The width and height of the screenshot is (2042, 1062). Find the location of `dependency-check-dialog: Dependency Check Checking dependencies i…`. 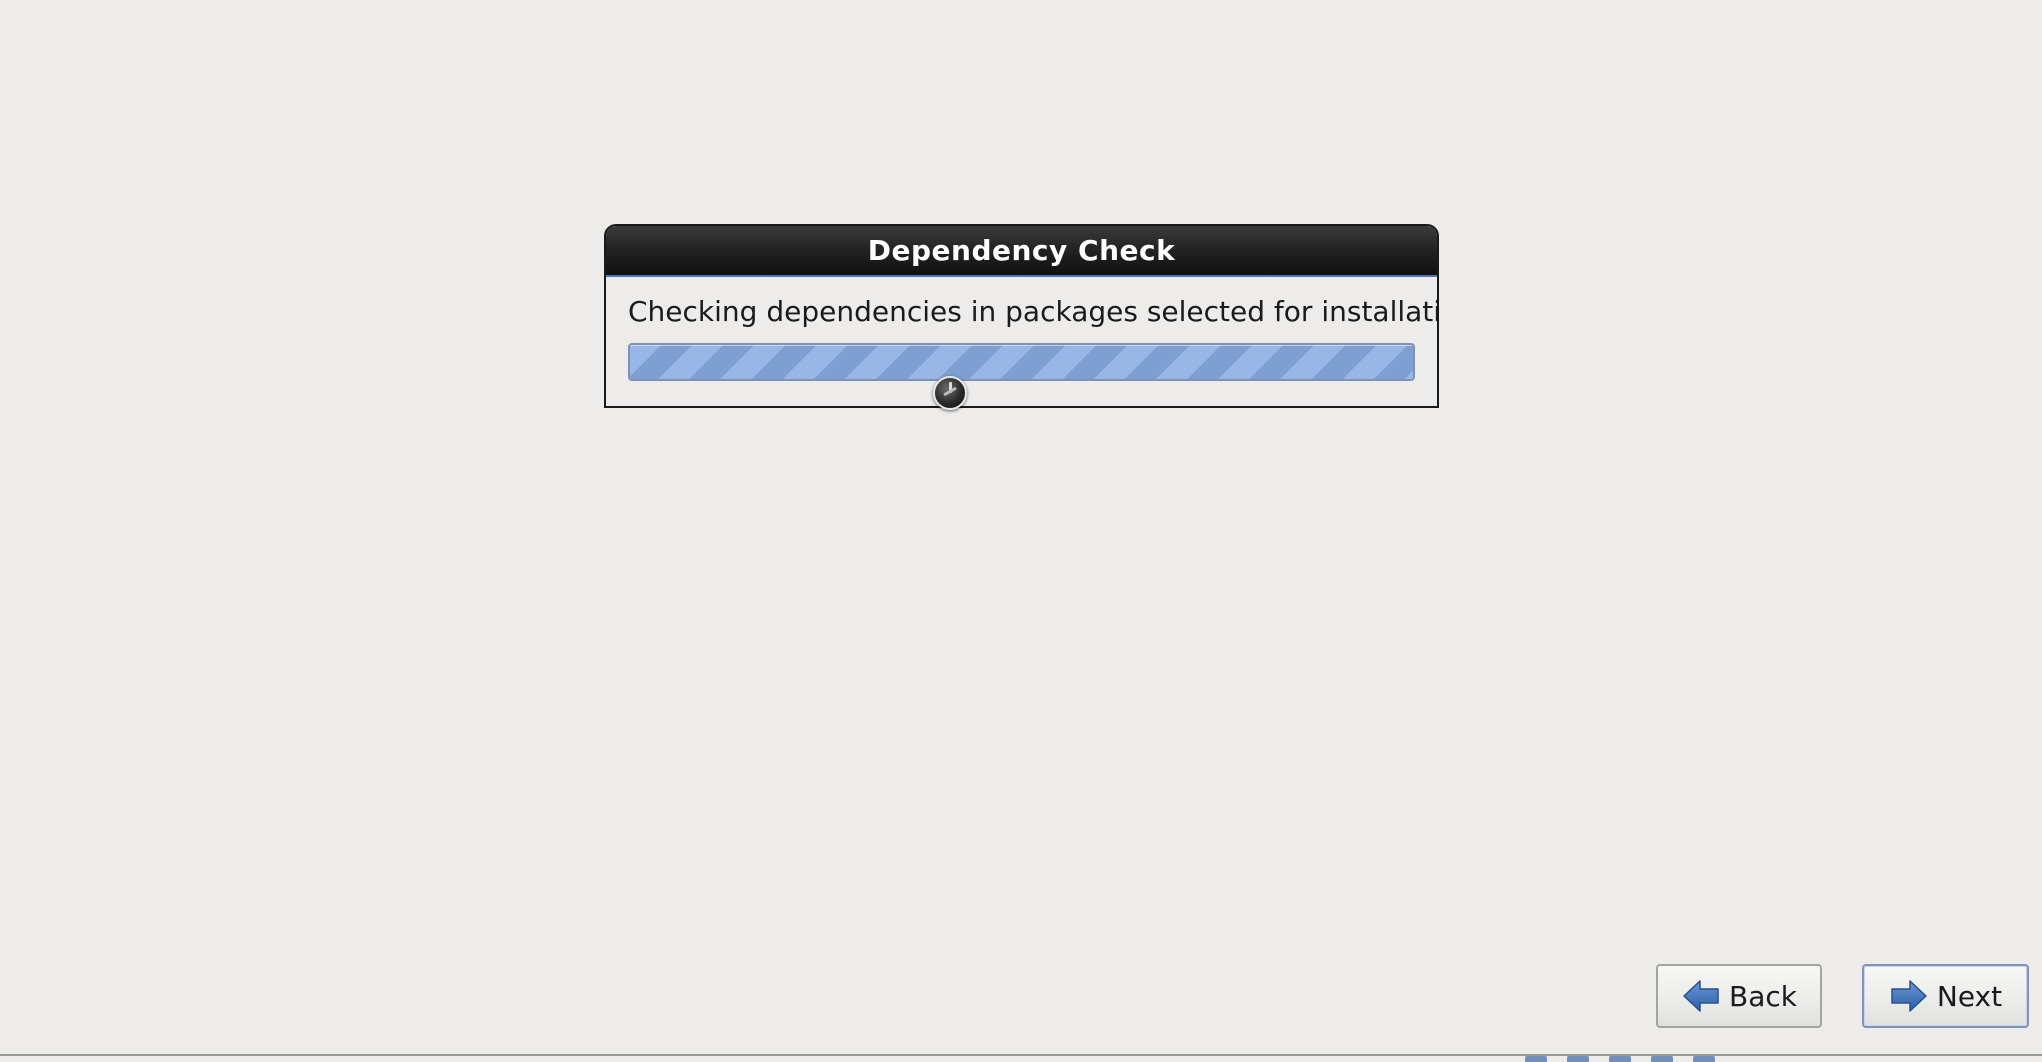

dependency-check-dialog: Dependency Check Checking dependencies i… is located at coordinates (1021, 316).